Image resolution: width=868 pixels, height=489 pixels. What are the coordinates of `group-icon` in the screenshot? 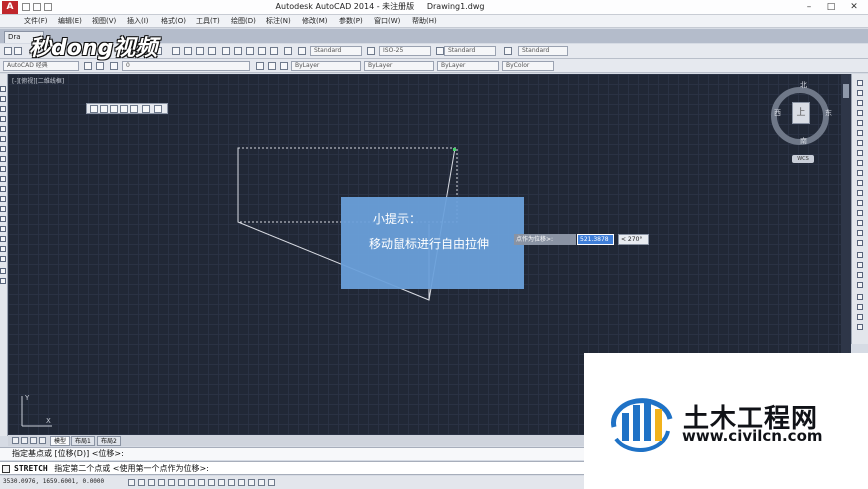 It's located at (860, 285).